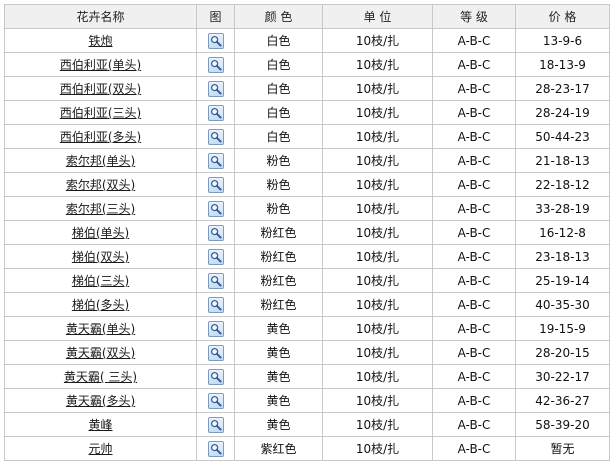 The image size is (611, 468). What do you see at coordinates (100, 137) in the screenshot?
I see `flower-name-link: 西伯利亚(多头)` at bounding box center [100, 137].